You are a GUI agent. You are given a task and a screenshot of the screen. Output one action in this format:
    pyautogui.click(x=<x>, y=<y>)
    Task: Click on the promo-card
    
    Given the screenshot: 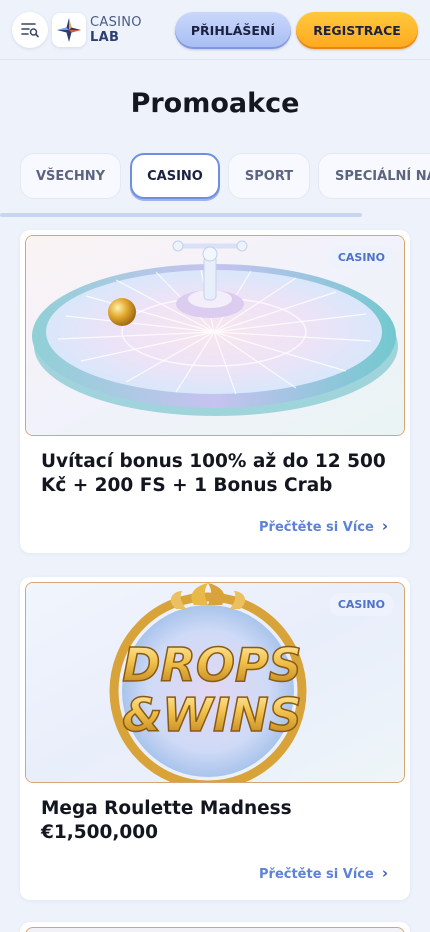 What is the action you would take?
    pyautogui.click(x=215, y=927)
    